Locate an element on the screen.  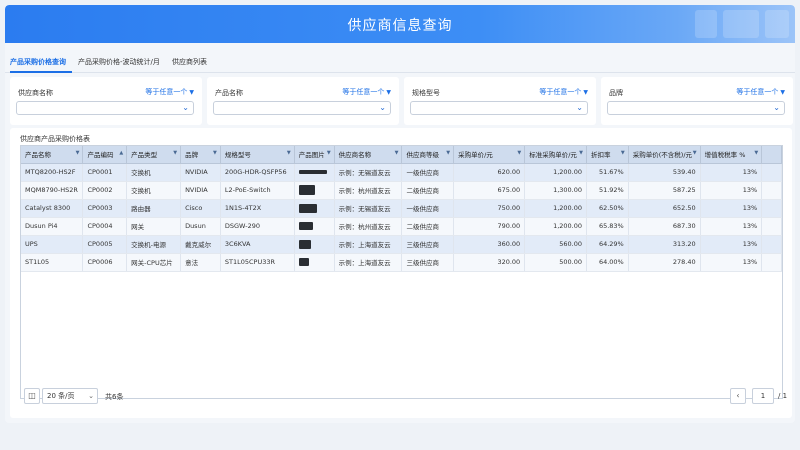
table-cell: ST1L05 is located at coordinates (52, 262).